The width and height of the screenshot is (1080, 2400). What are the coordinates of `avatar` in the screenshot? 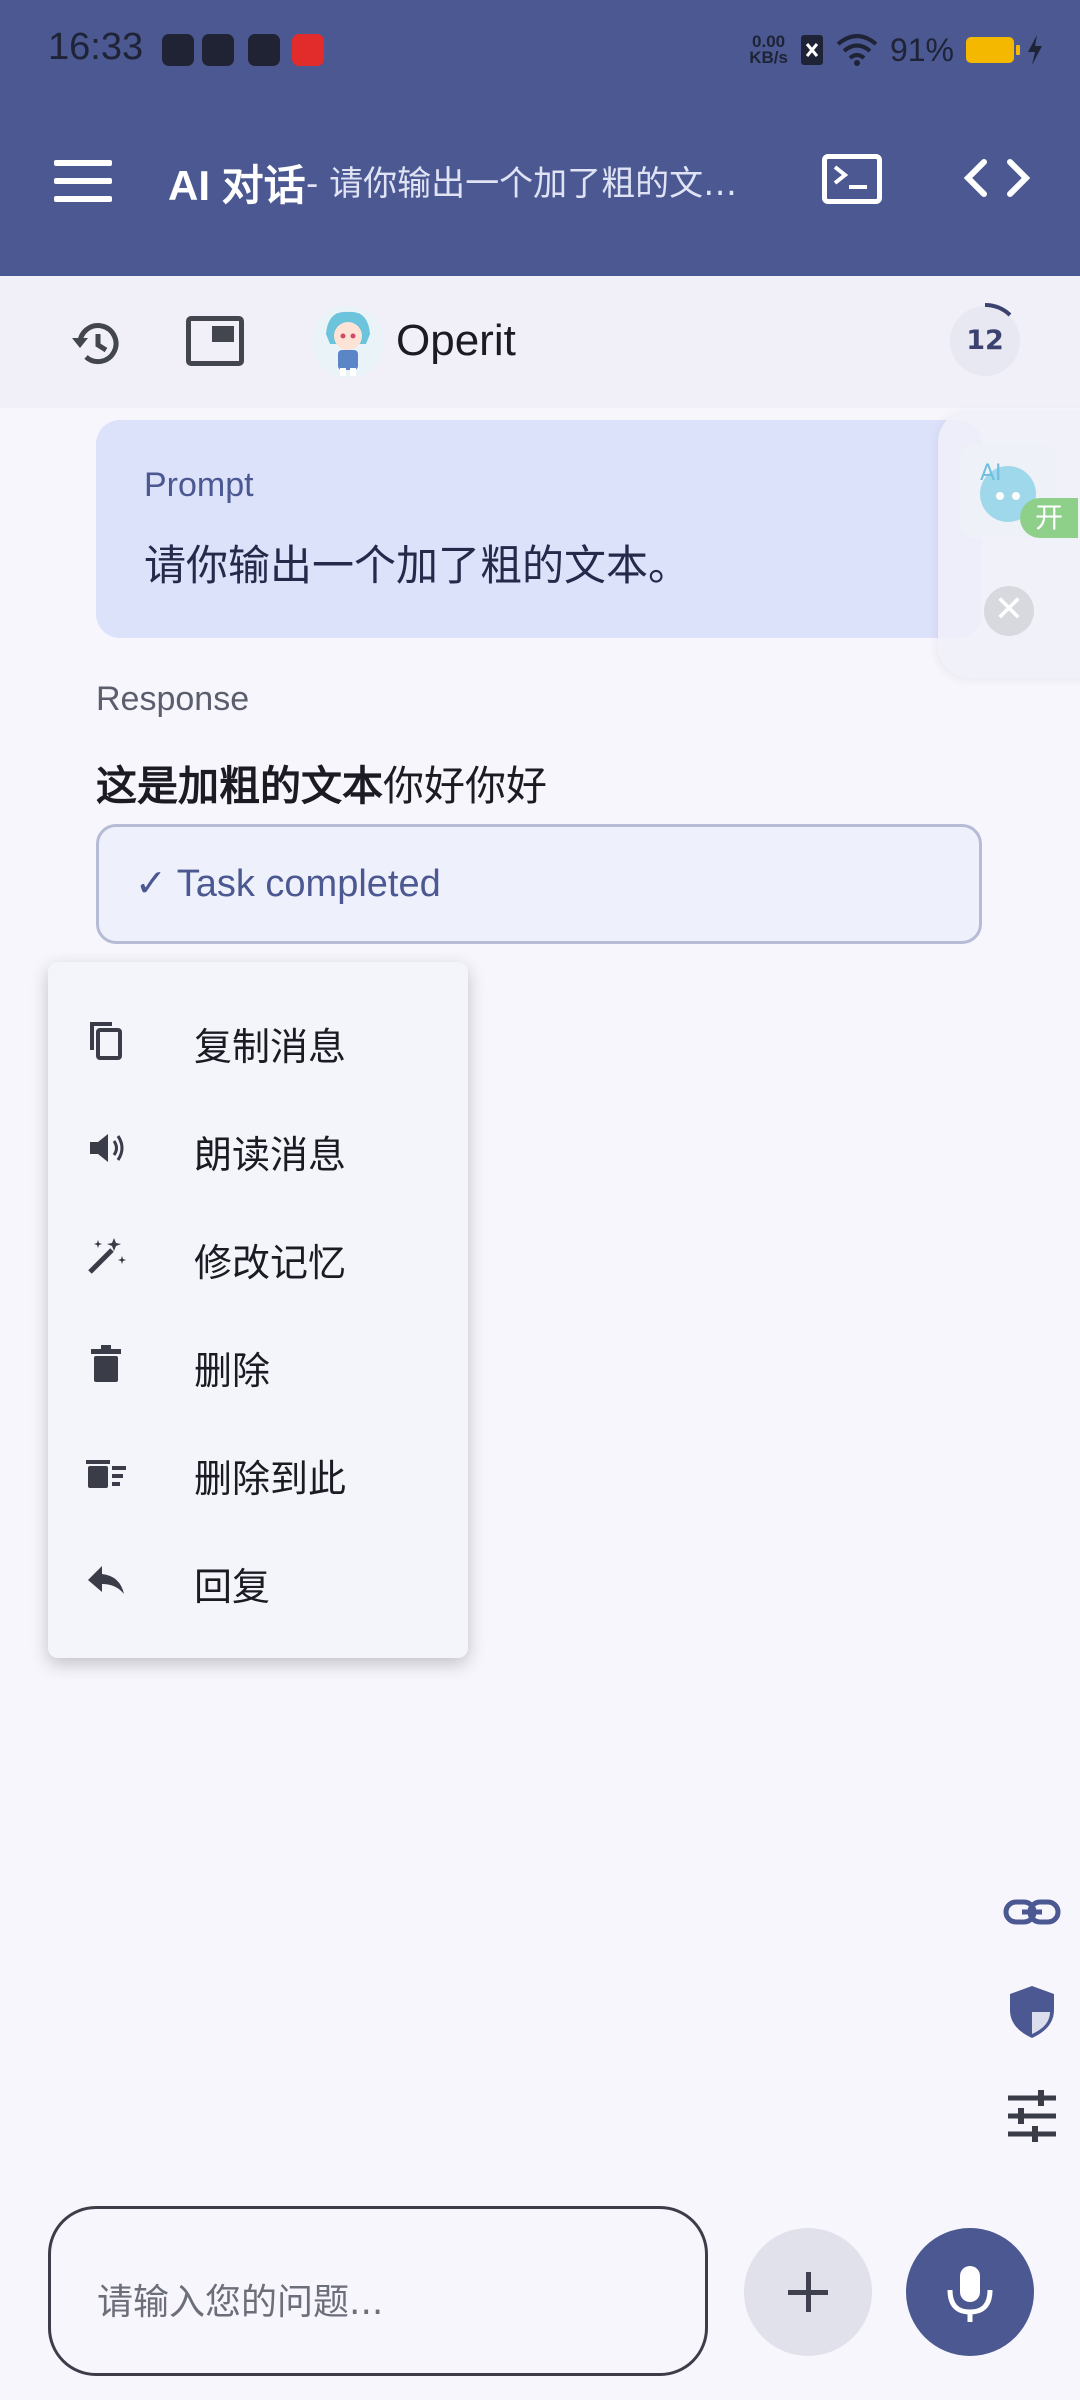 It's located at (348, 342).